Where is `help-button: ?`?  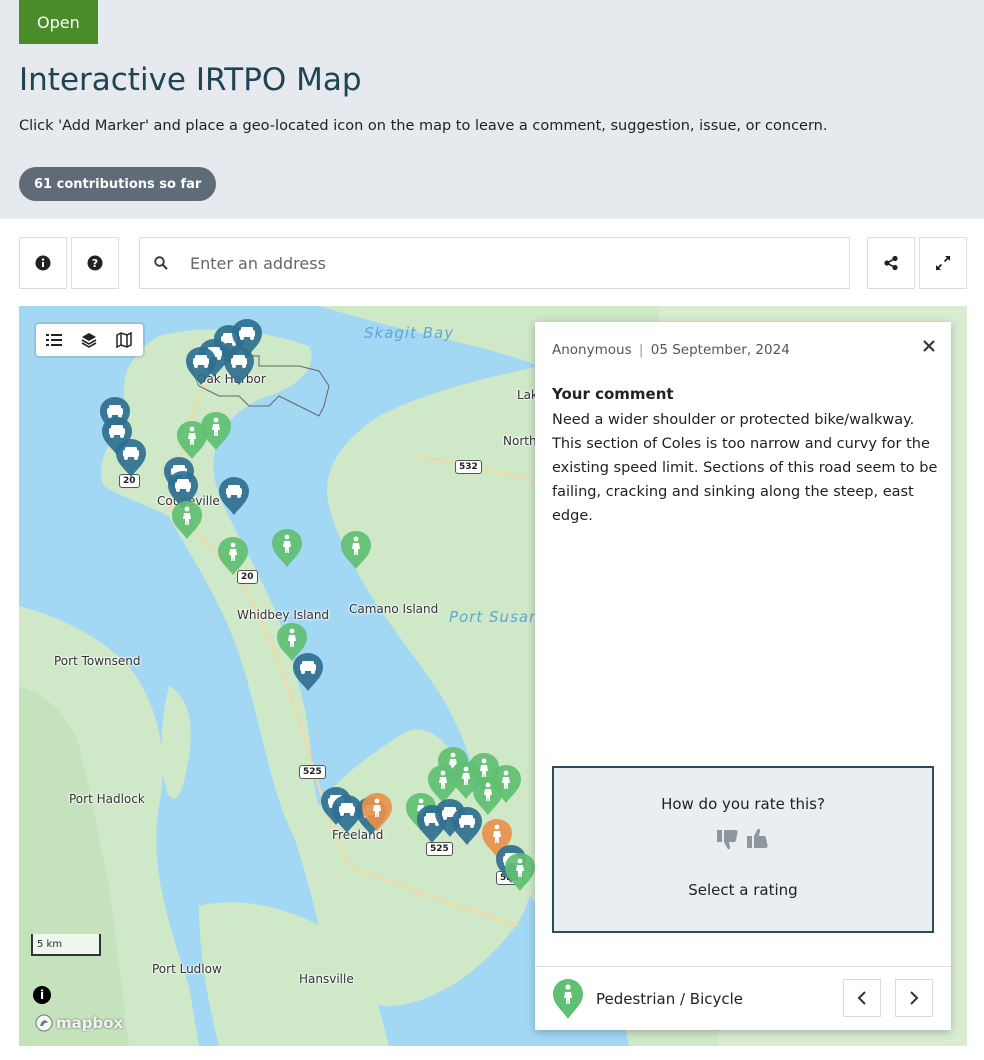 help-button: ? is located at coordinates (95, 263).